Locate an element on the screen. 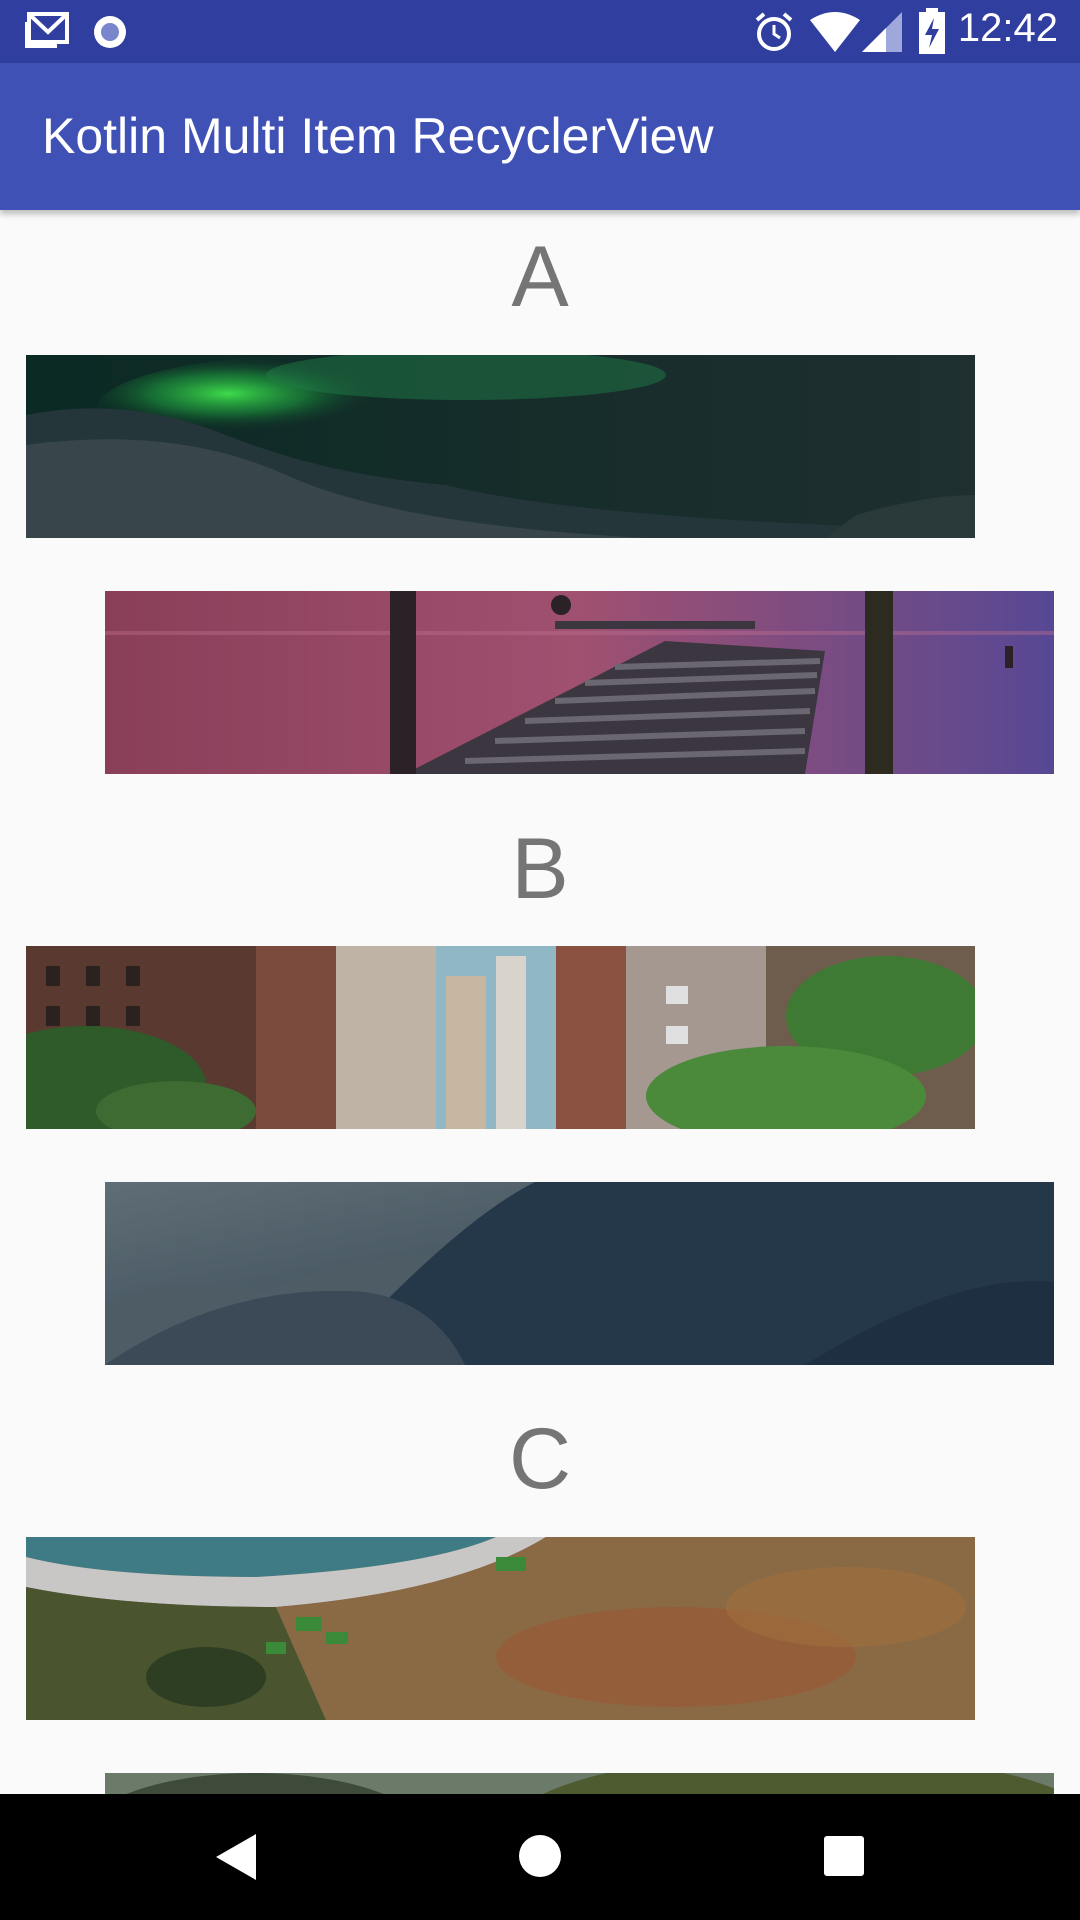  record-icon is located at coordinates (110, 32).